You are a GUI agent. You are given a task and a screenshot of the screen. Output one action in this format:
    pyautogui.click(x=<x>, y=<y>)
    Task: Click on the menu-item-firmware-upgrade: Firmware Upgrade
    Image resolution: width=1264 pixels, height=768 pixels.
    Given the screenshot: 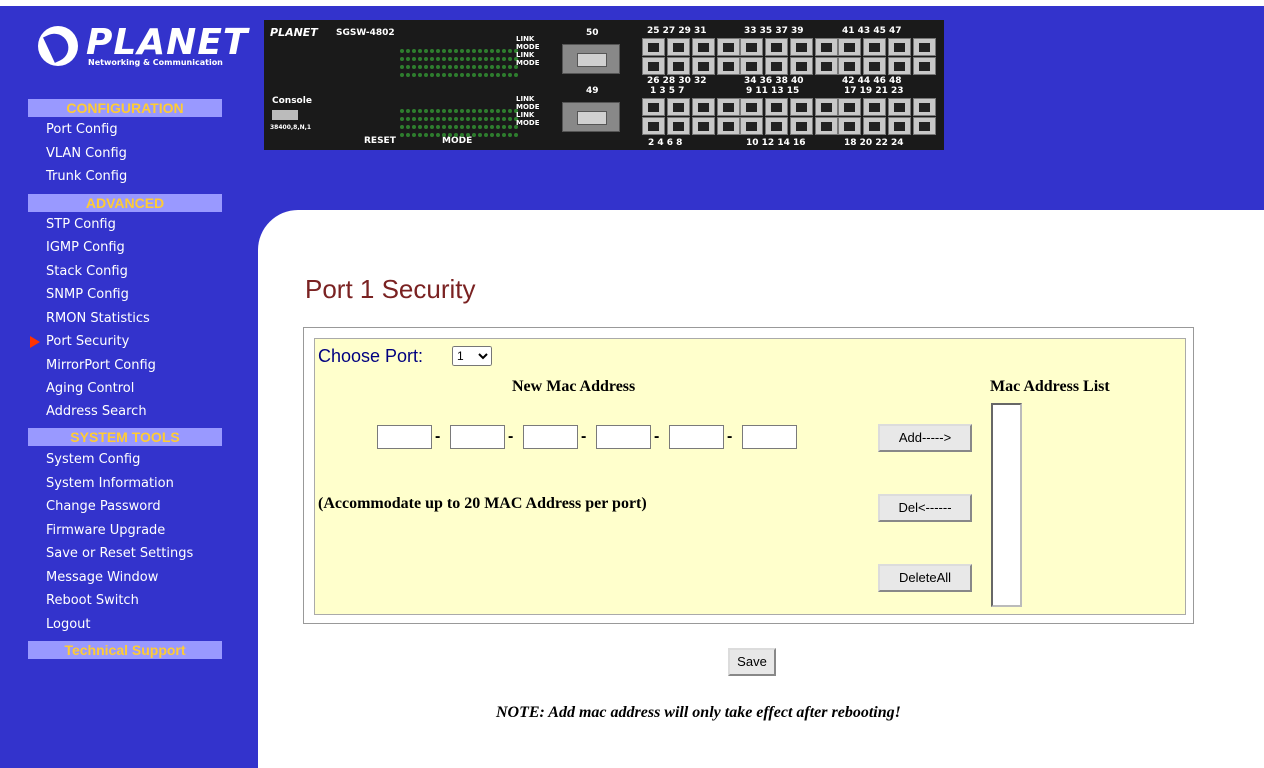 What is the action you would take?
    pyautogui.click(x=105, y=531)
    